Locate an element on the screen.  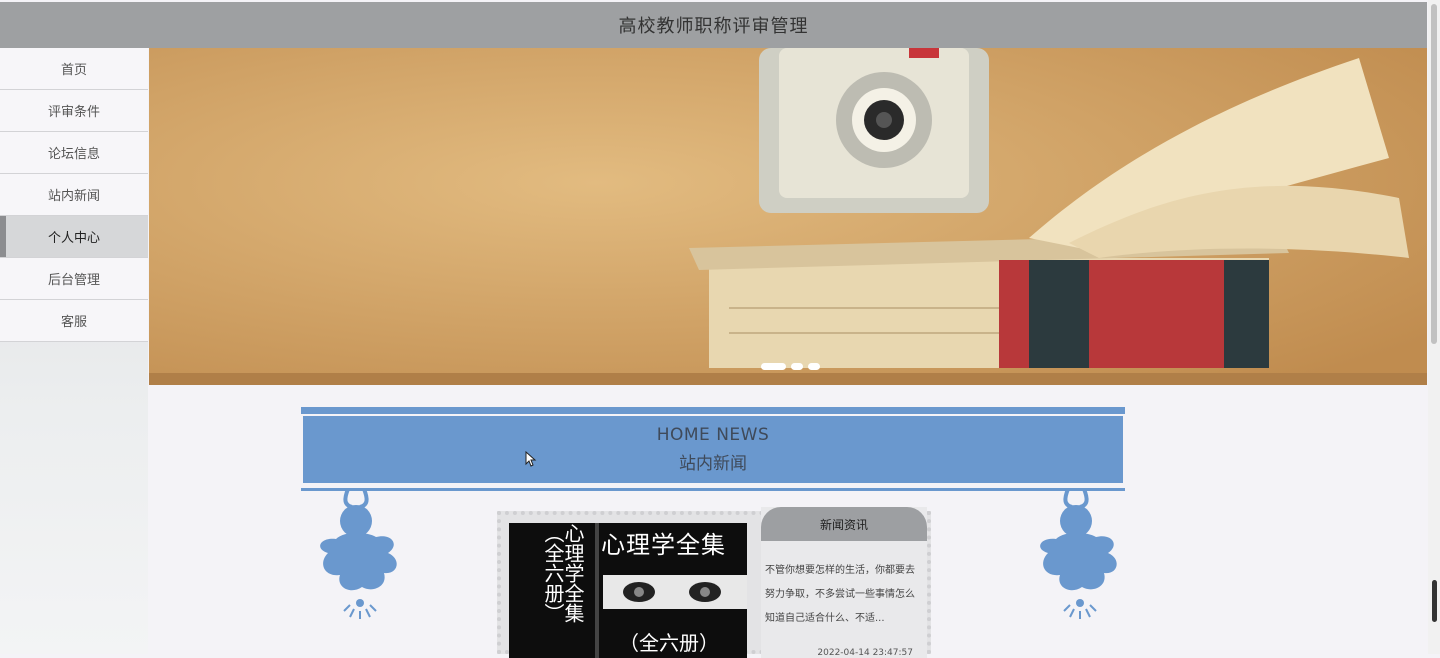
mouse-cursor-icon is located at coordinates (531, 460).